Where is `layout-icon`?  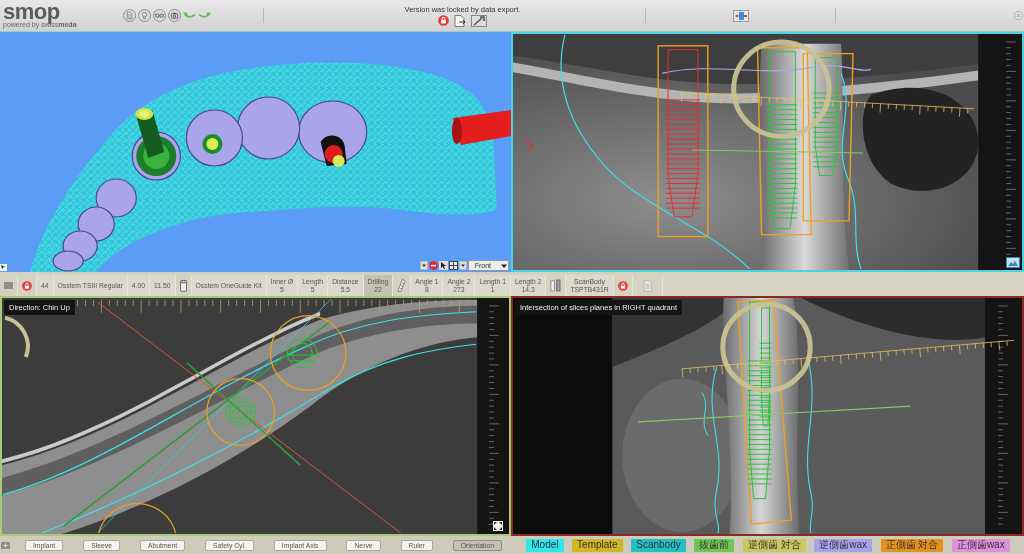
layout-icon is located at coordinates (740, 15).